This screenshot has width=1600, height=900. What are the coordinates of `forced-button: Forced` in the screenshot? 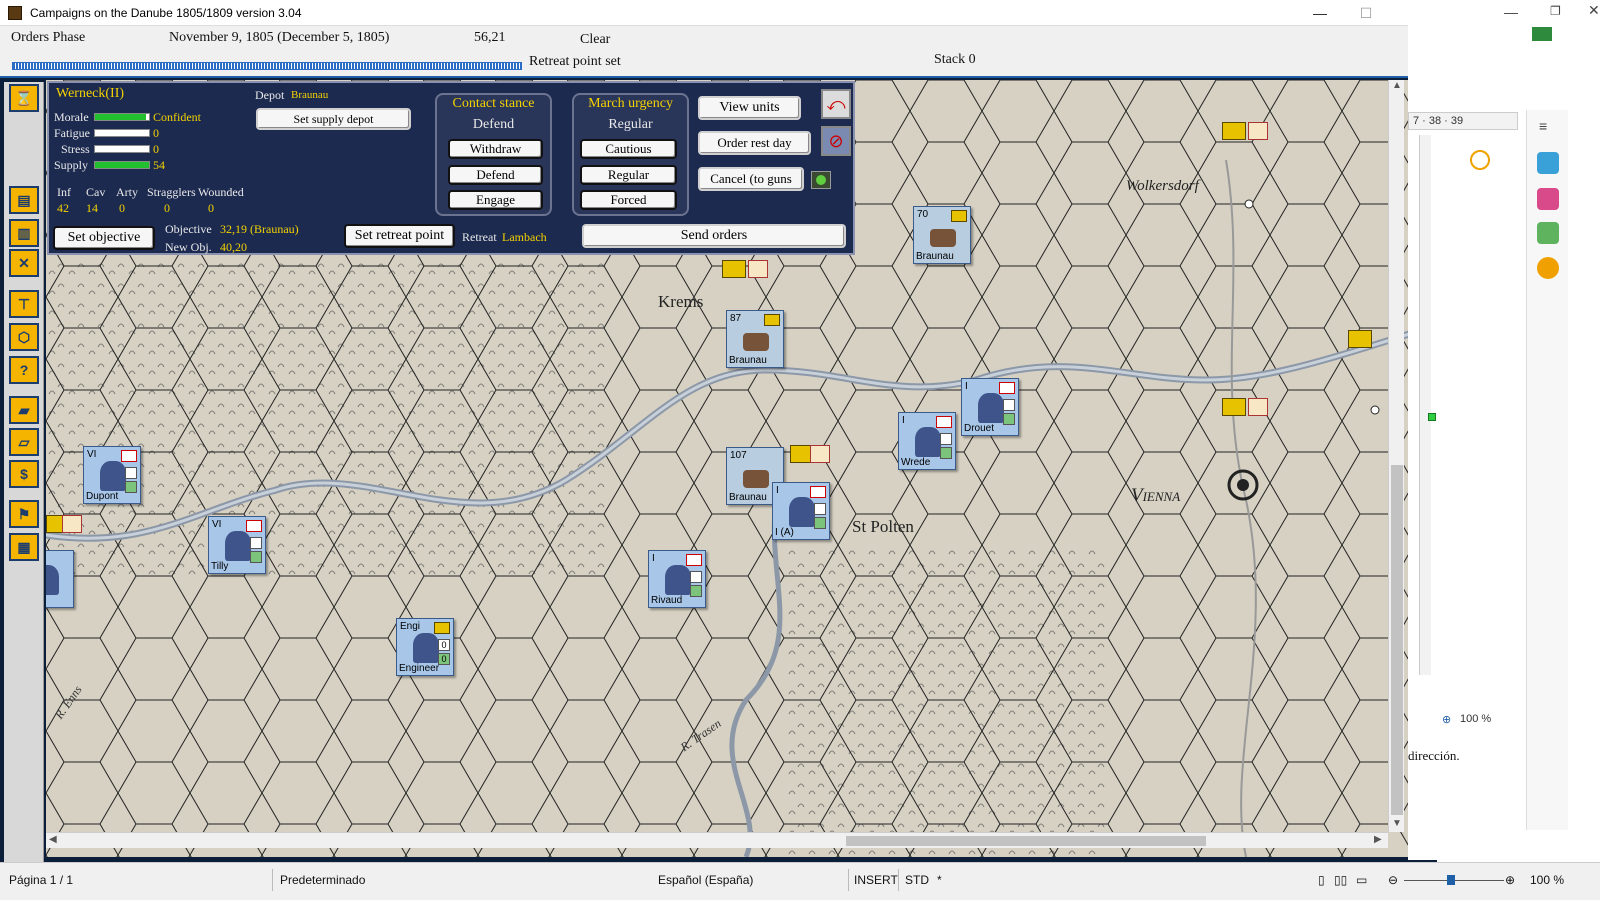 It's located at (628, 200).